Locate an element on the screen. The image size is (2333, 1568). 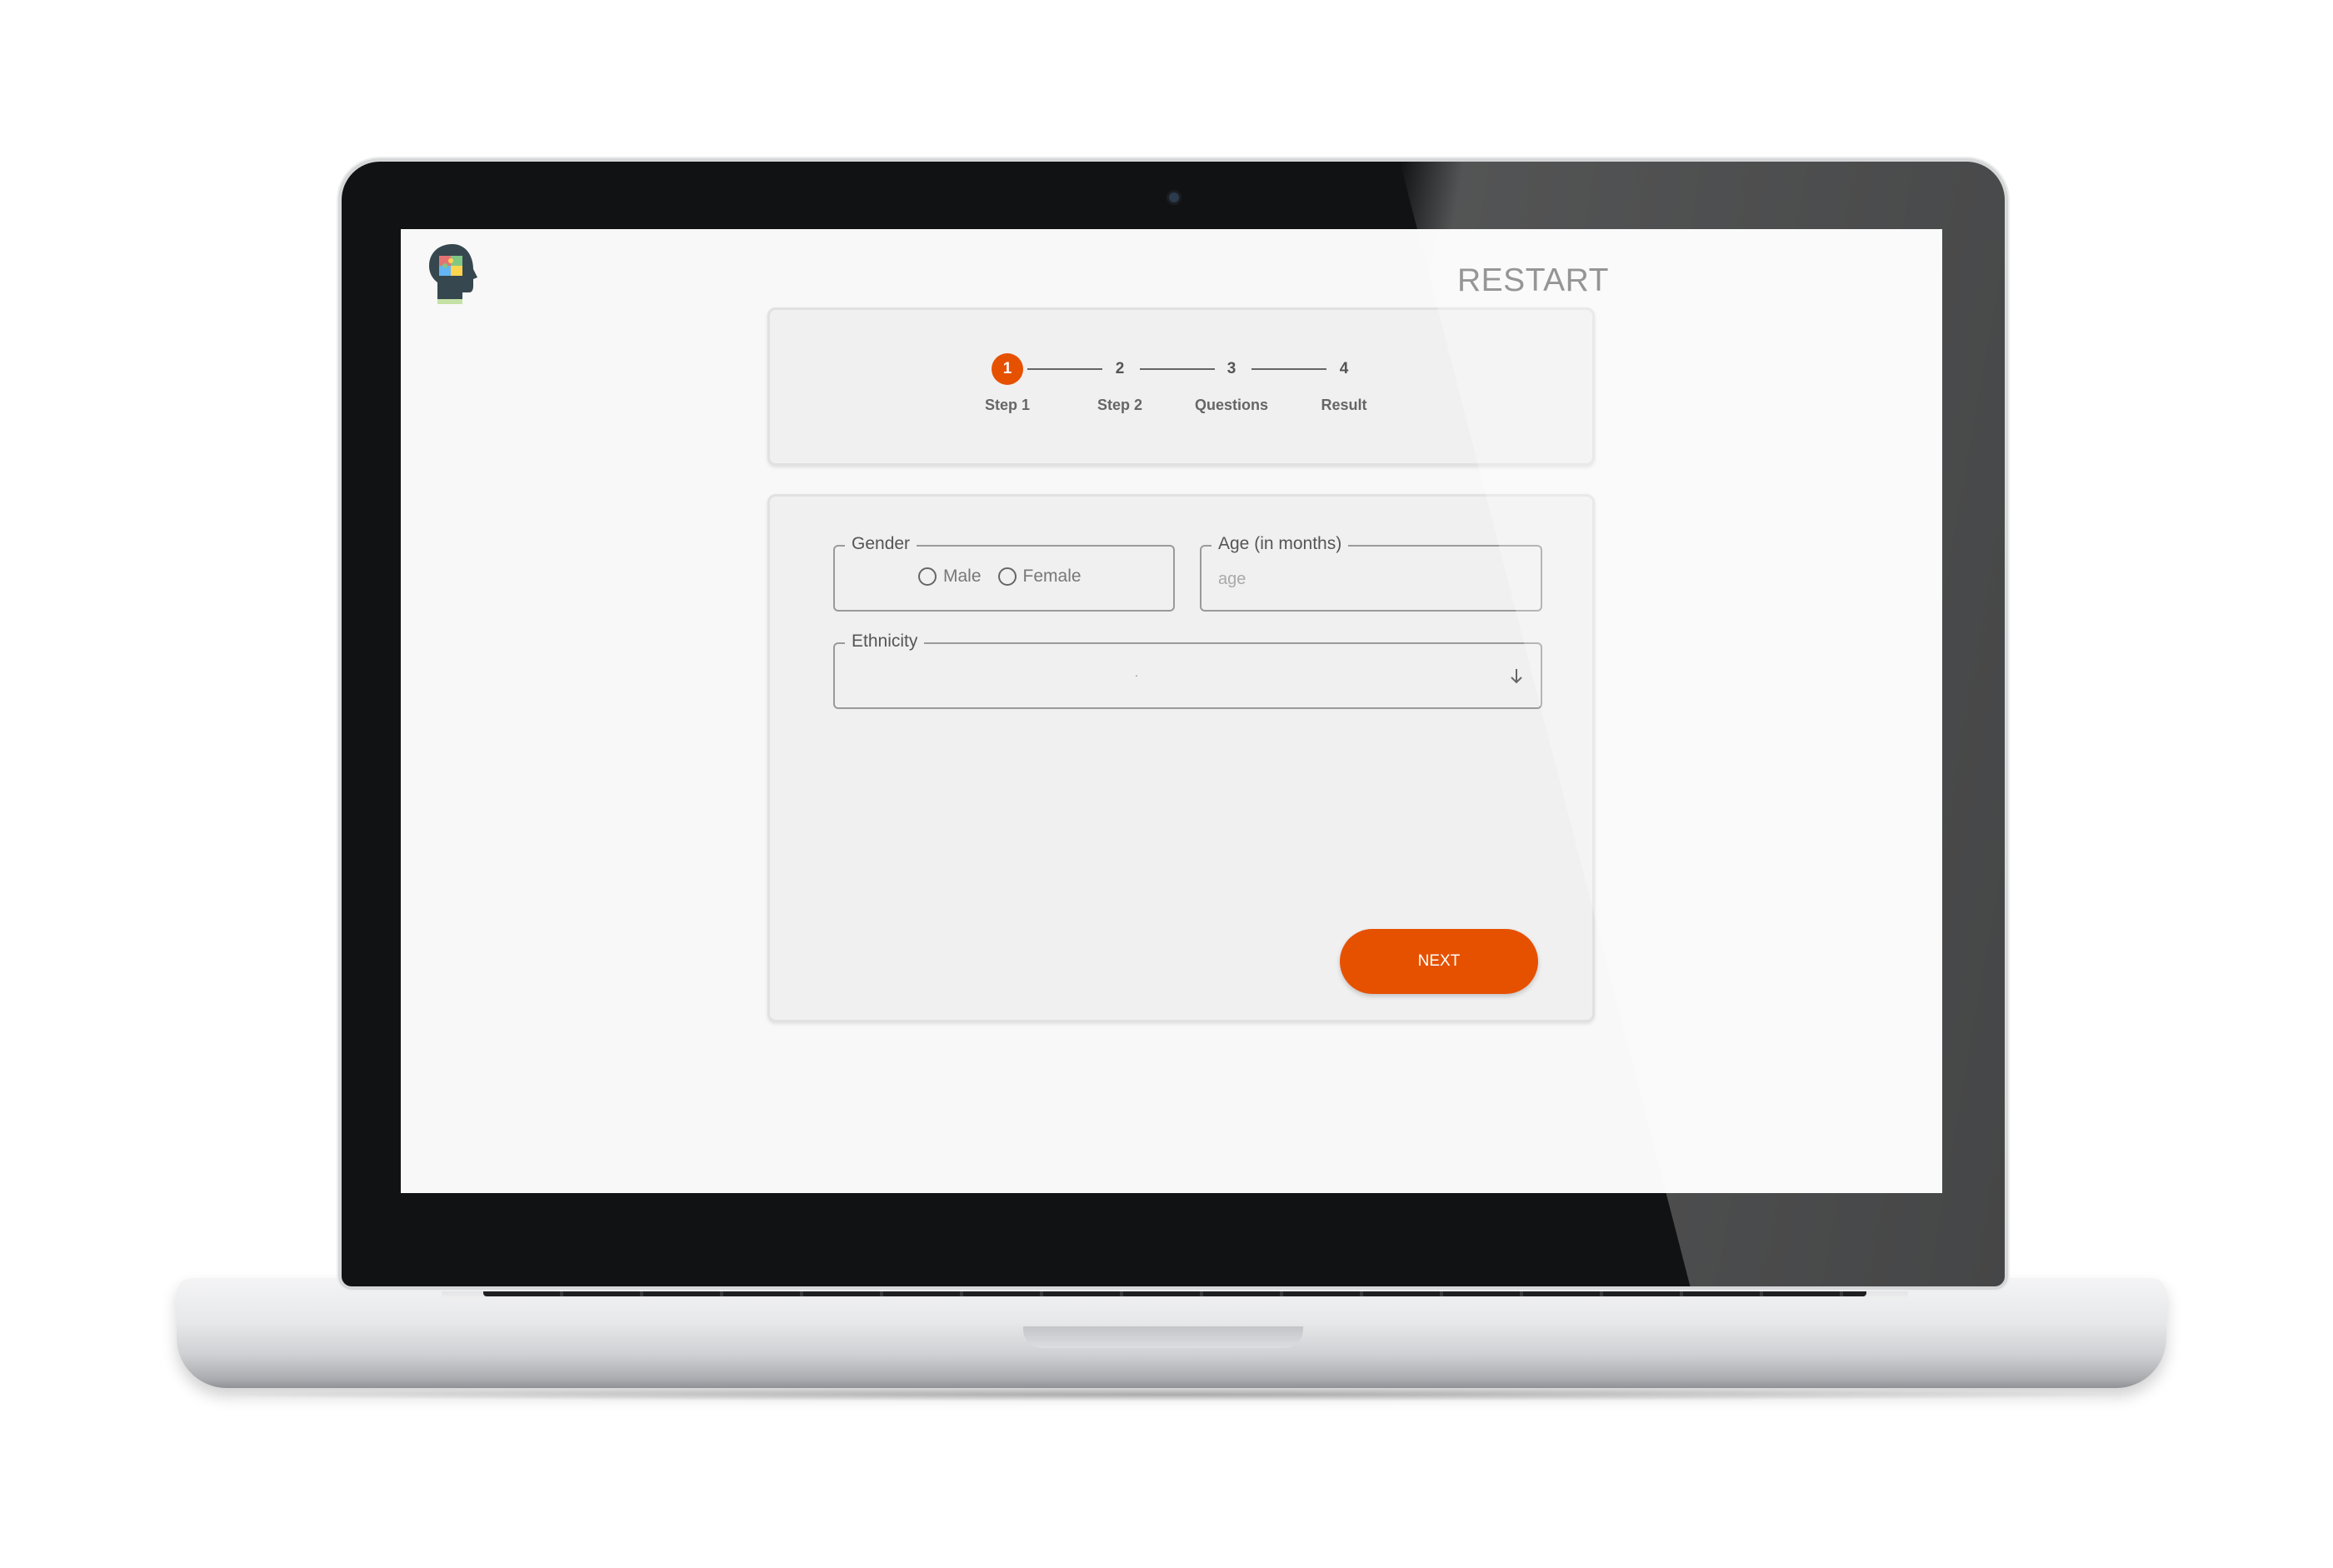
step-number: 2 is located at coordinates (1120, 368).